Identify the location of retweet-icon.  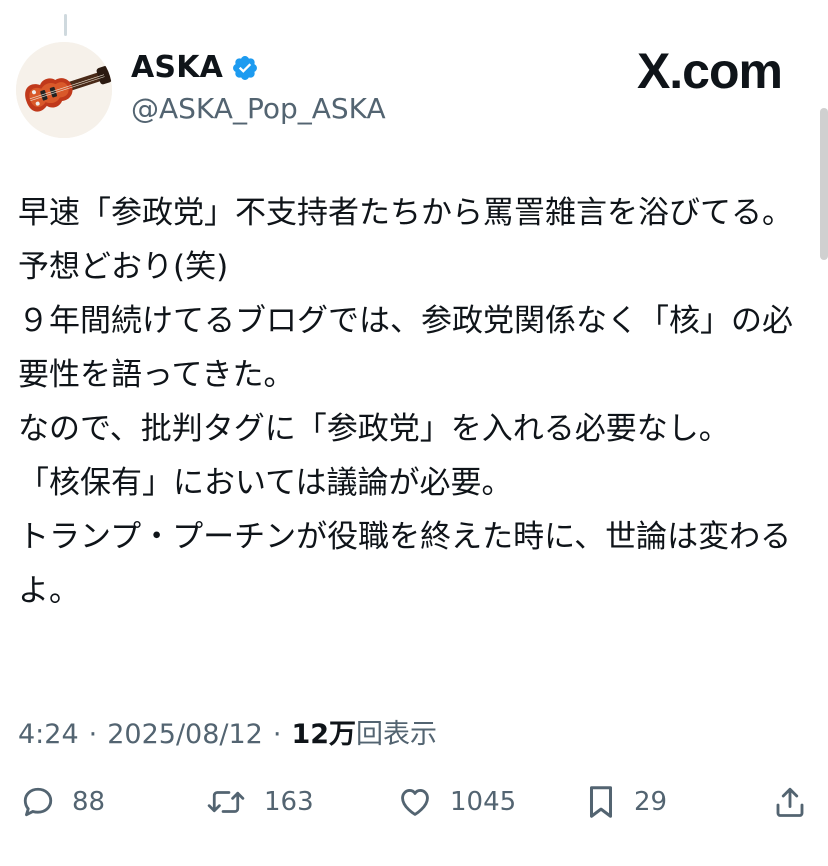
(226, 802).